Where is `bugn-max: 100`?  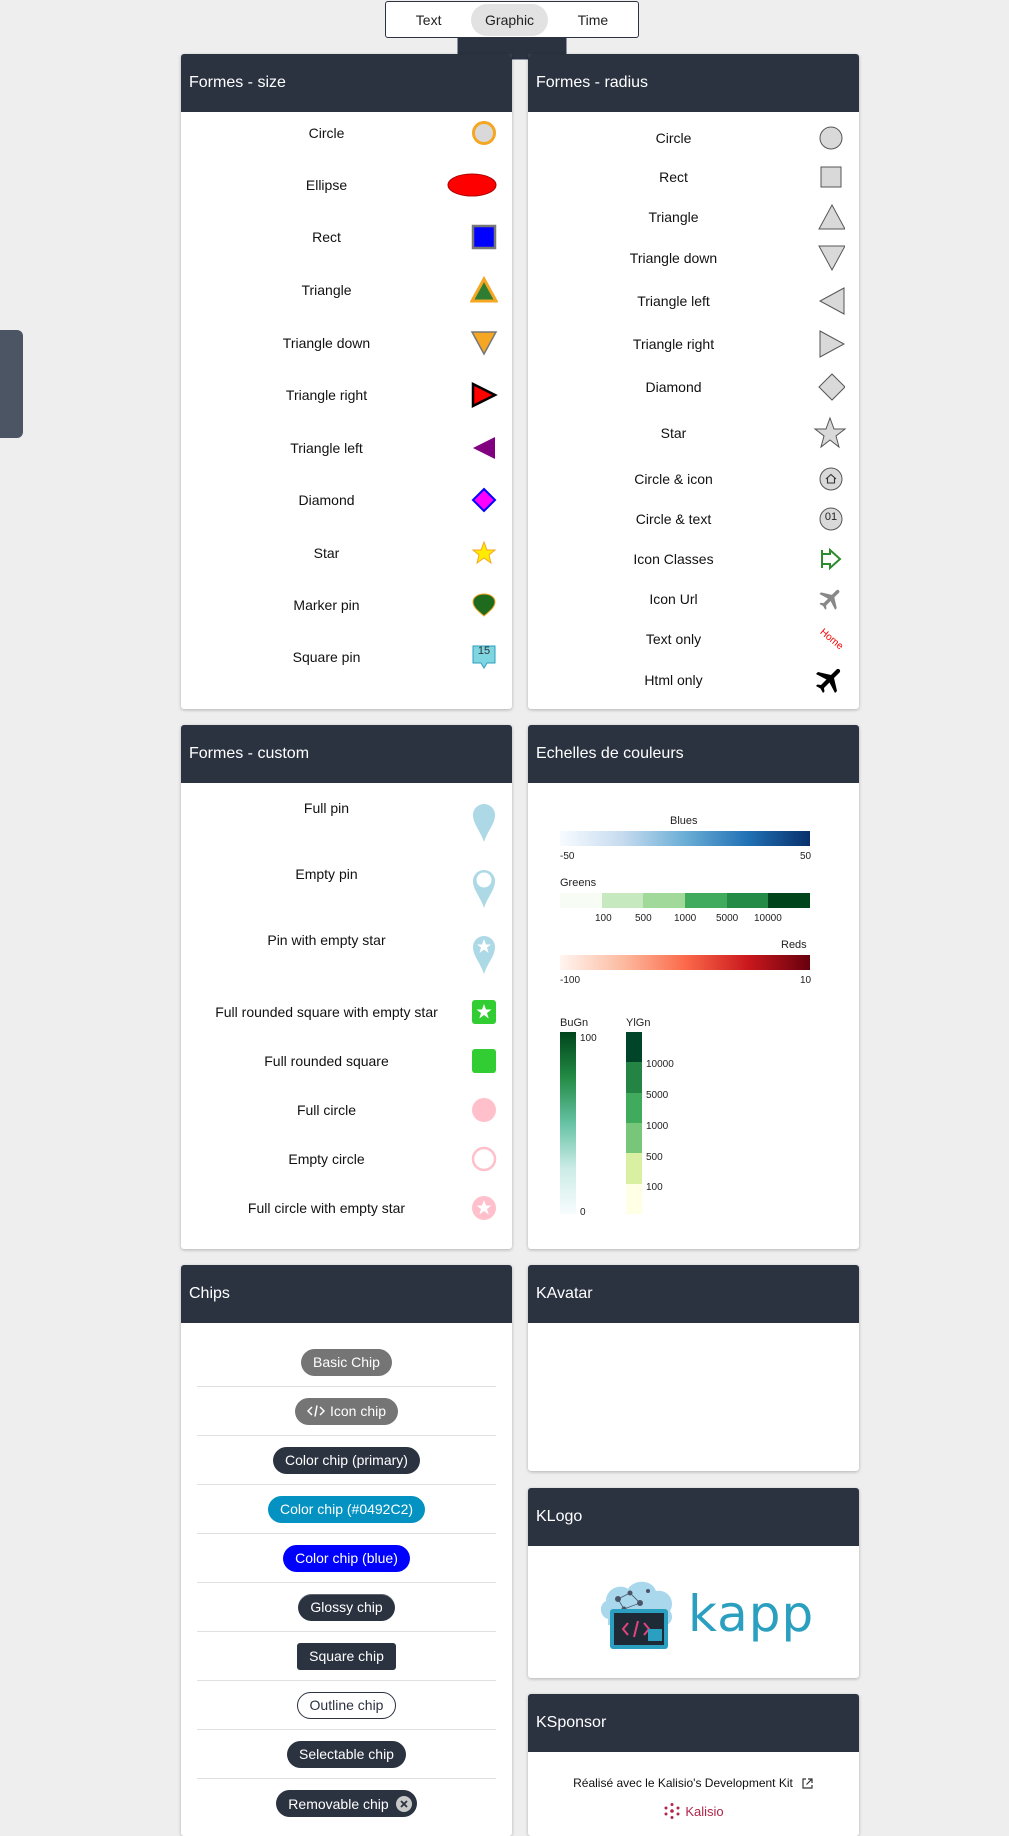 bugn-max: 100 is located at coordinates (588, 1038).